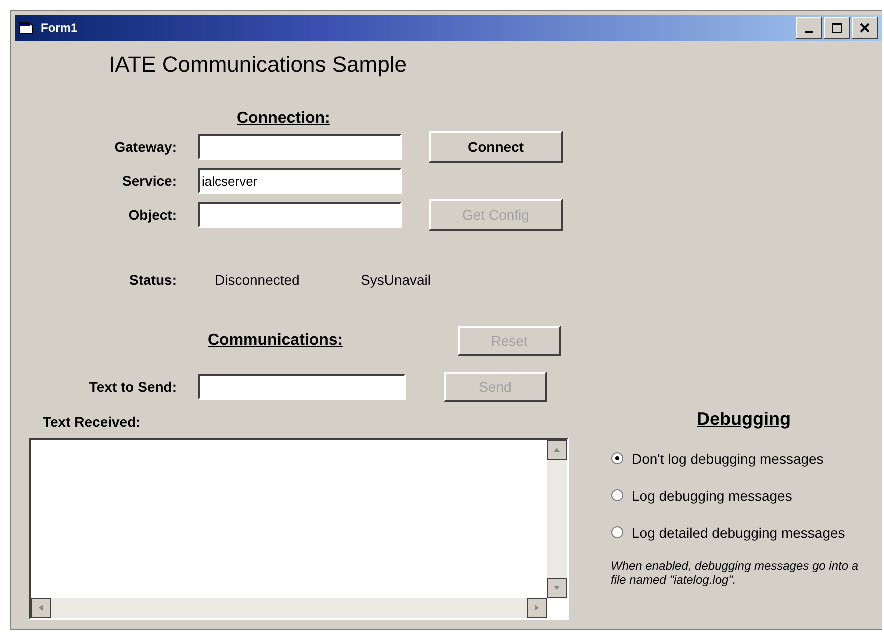 This screenshot has width=884, height=635. I want to click on scroll-down-icon, so click(557, 588).